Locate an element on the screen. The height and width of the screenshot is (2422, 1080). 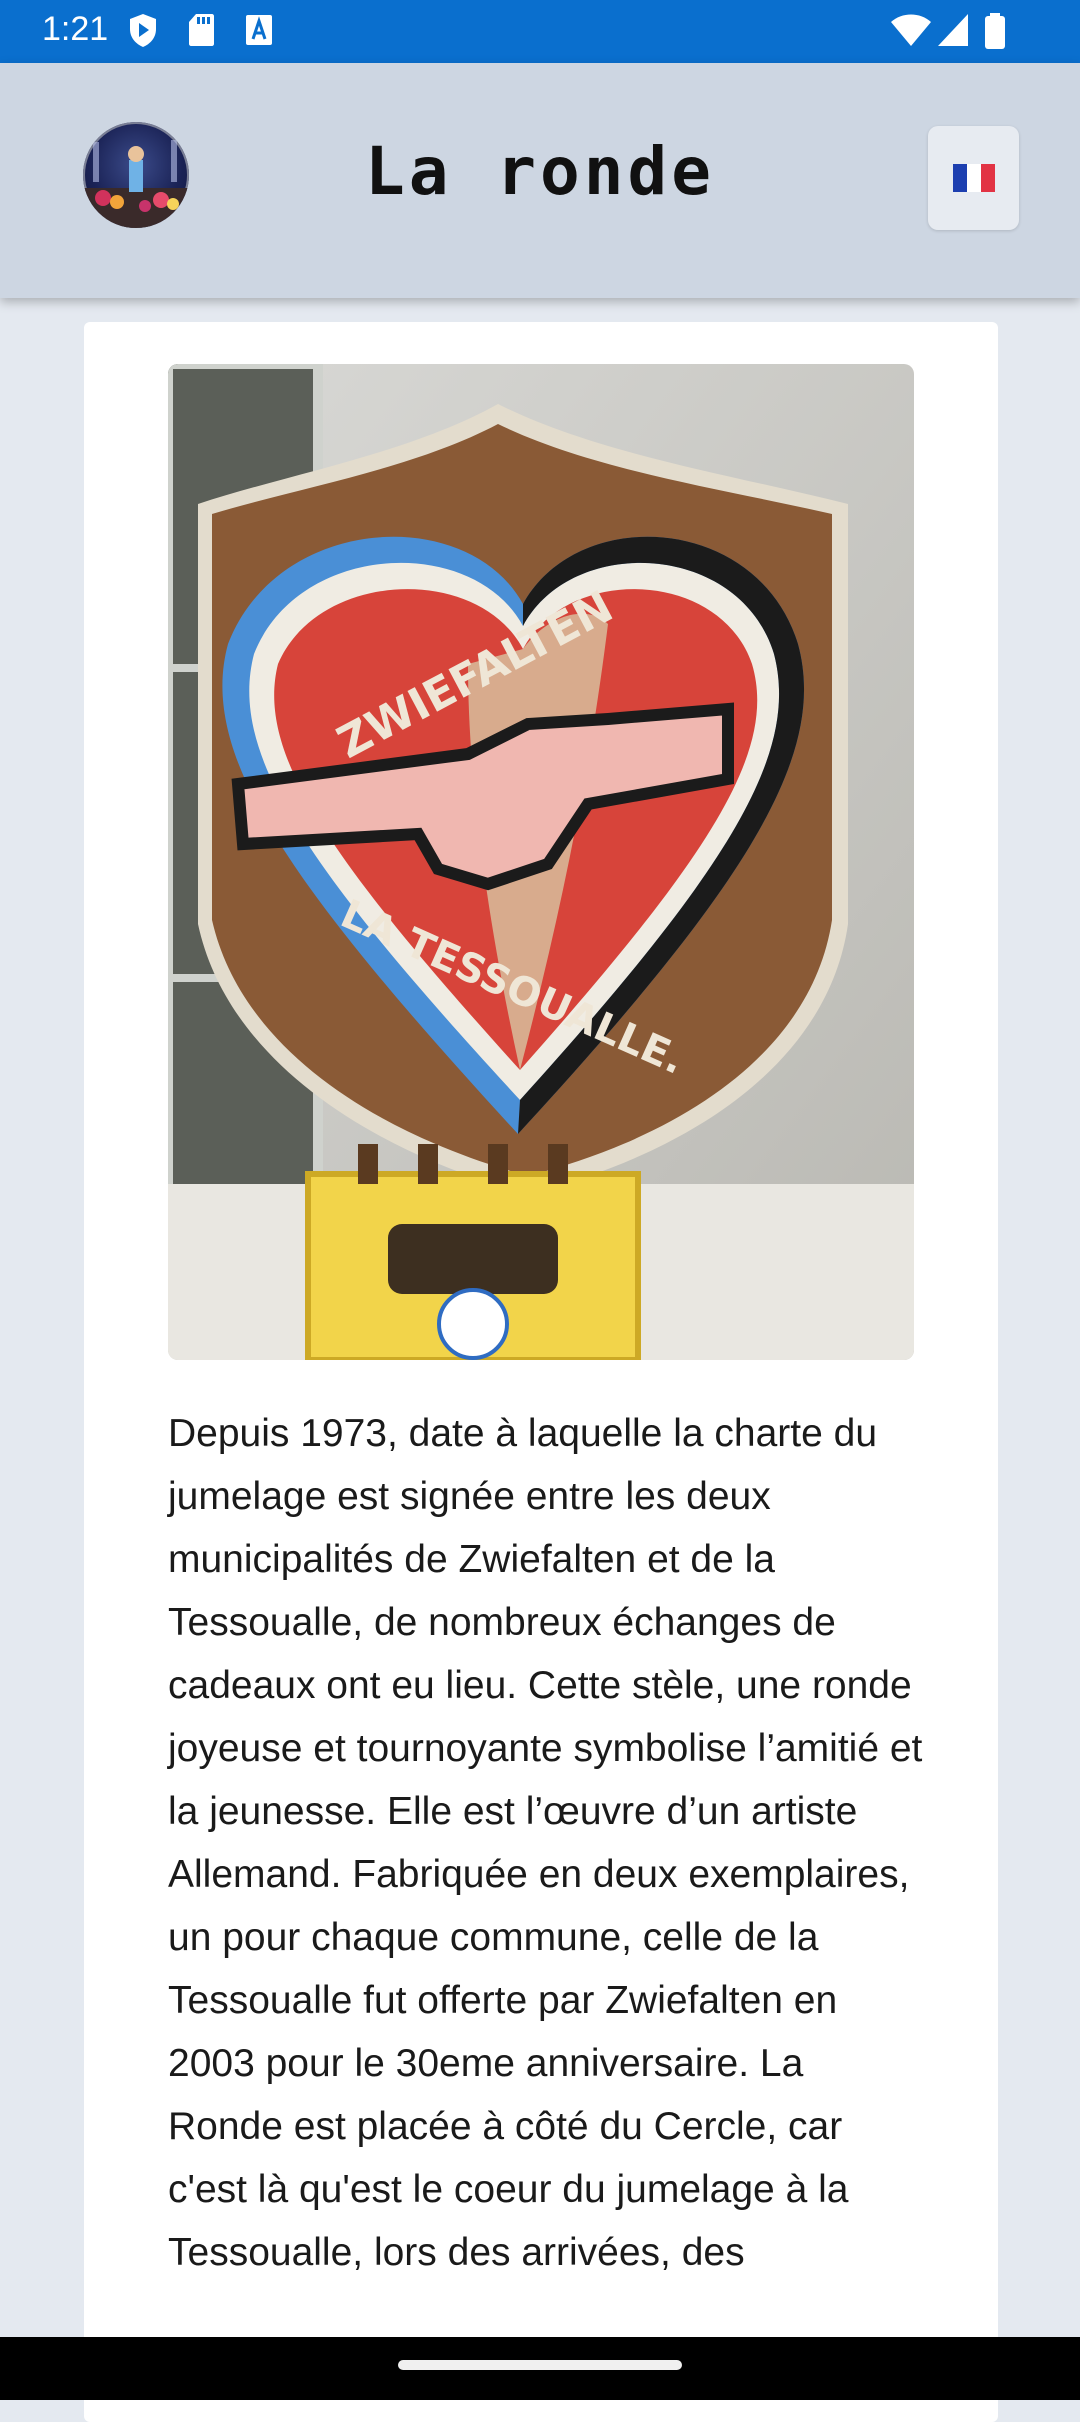
keyboard-a-icon is located at coordinates (259, 30).